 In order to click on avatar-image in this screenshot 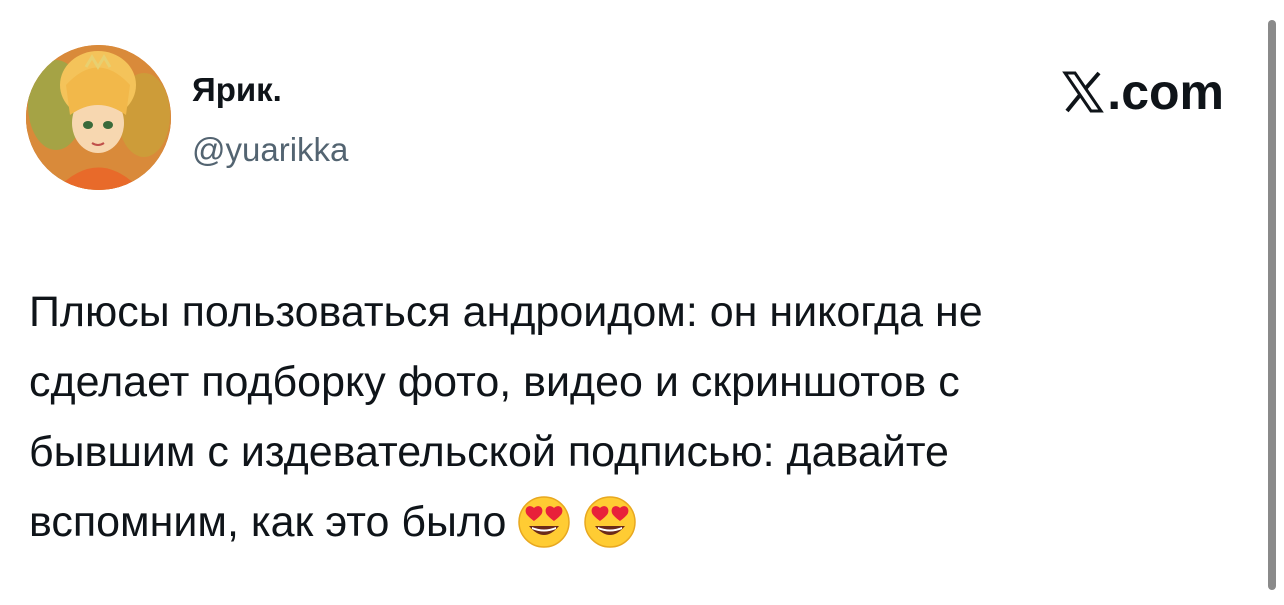, I will do `click(98, 117)`.